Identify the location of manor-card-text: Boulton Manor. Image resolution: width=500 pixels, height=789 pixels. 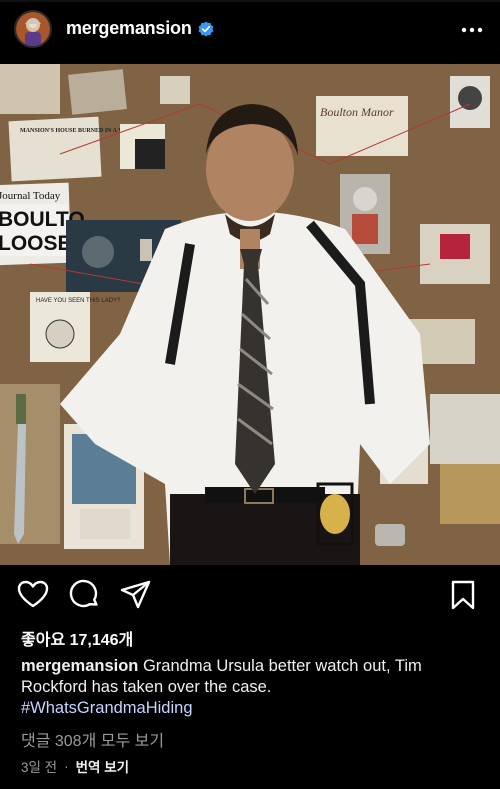
(357, 112).